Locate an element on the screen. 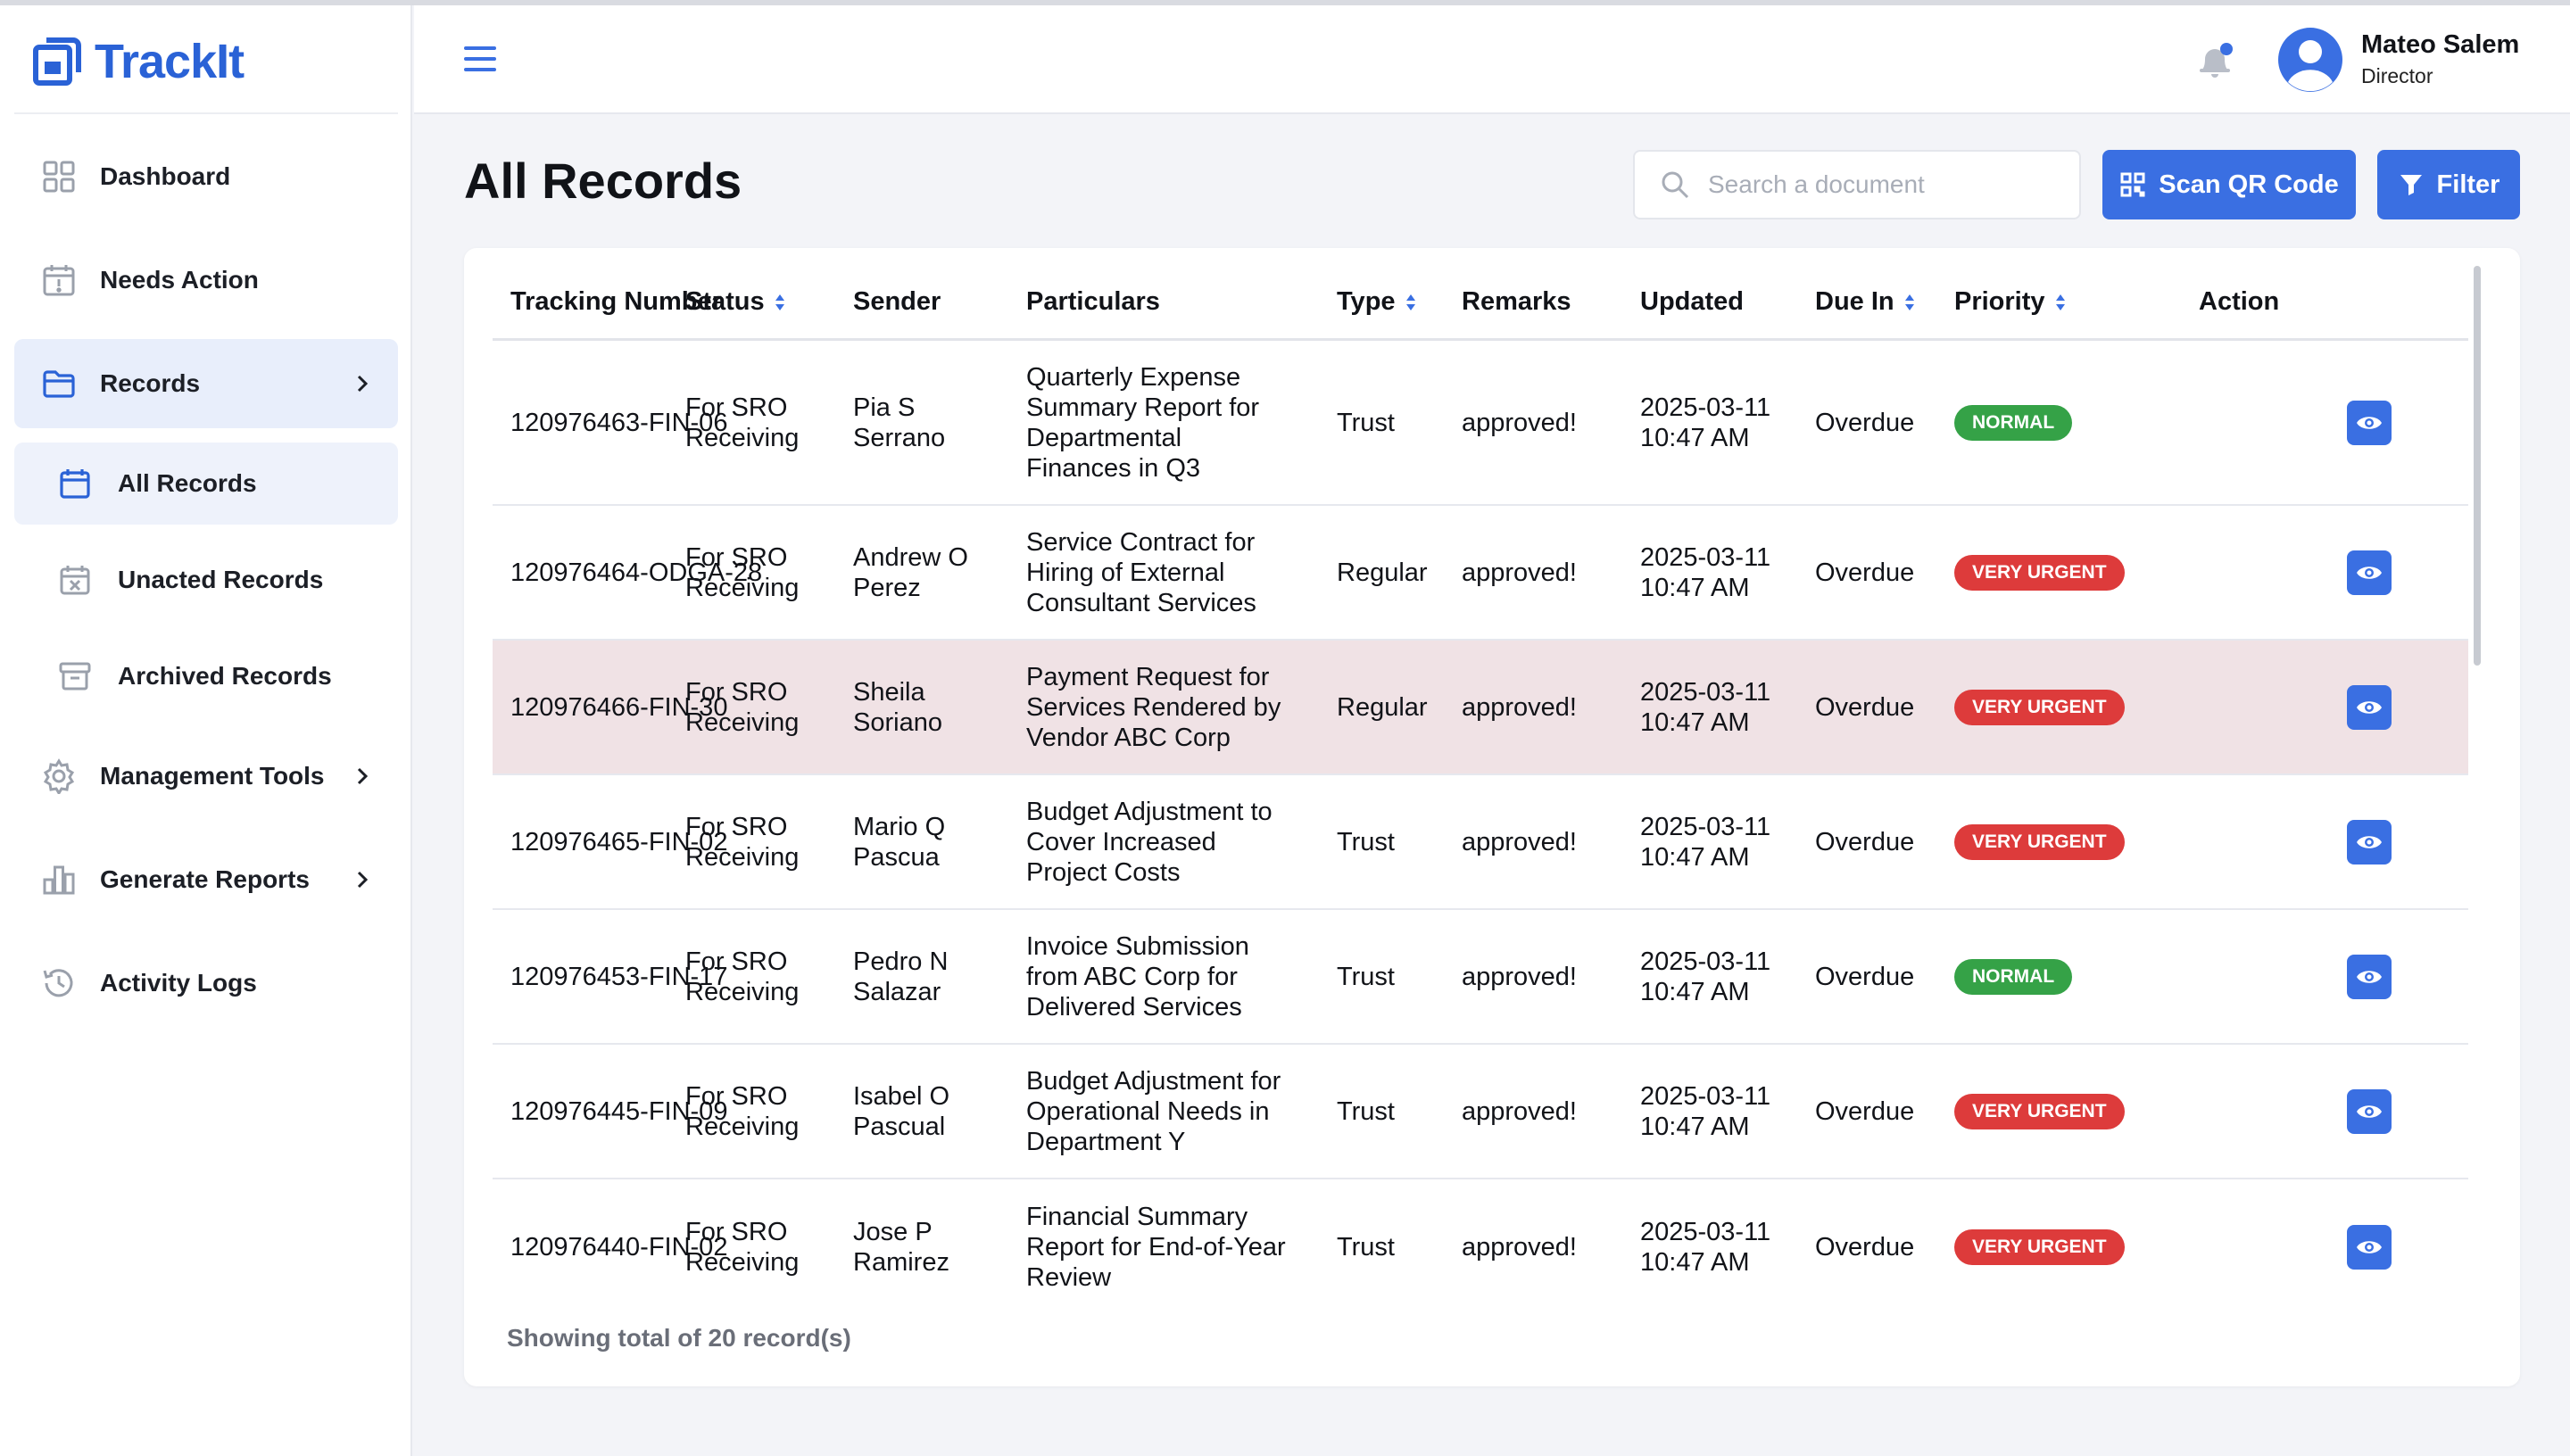 The width and height of the screenshot is (2570, 1456). scan-qr-button: Scan QR Code is located at coordinates (2229, 185).